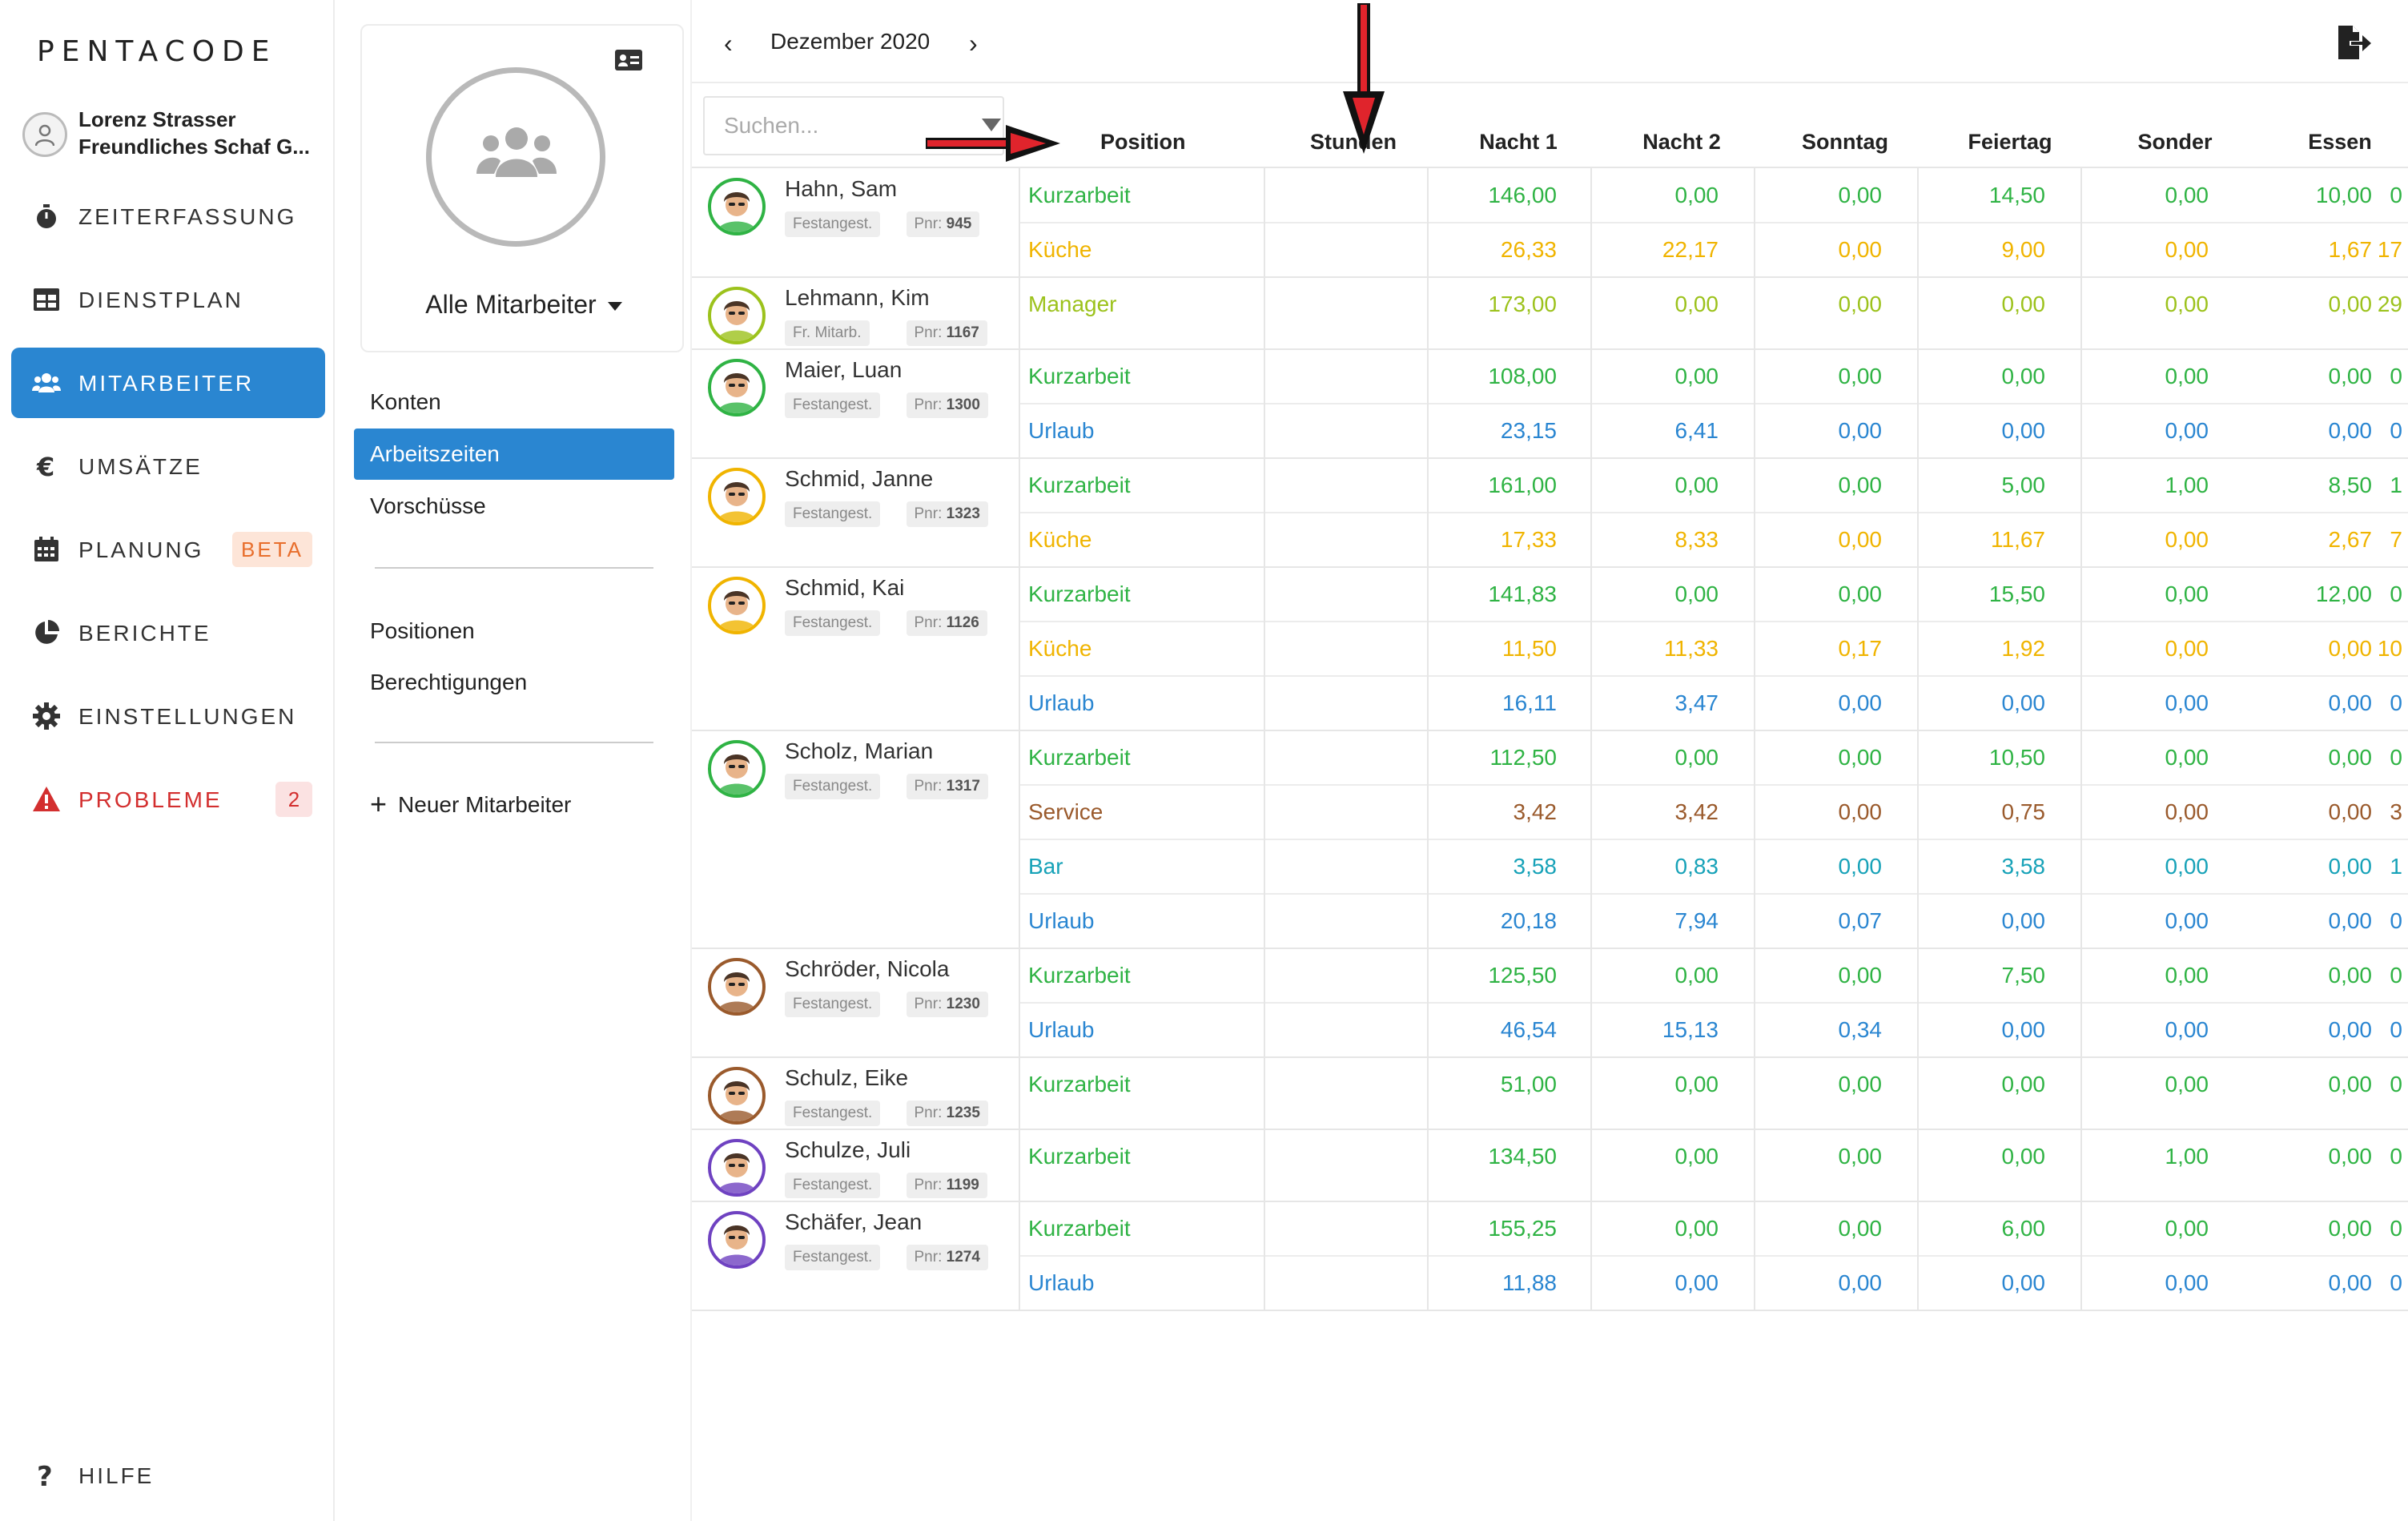 The width and height of the screenshot is (2408, 1521). Describe the element at coordinates (2396, 539) in the screenshot. I see `value-cell-essen: 7` at that location.